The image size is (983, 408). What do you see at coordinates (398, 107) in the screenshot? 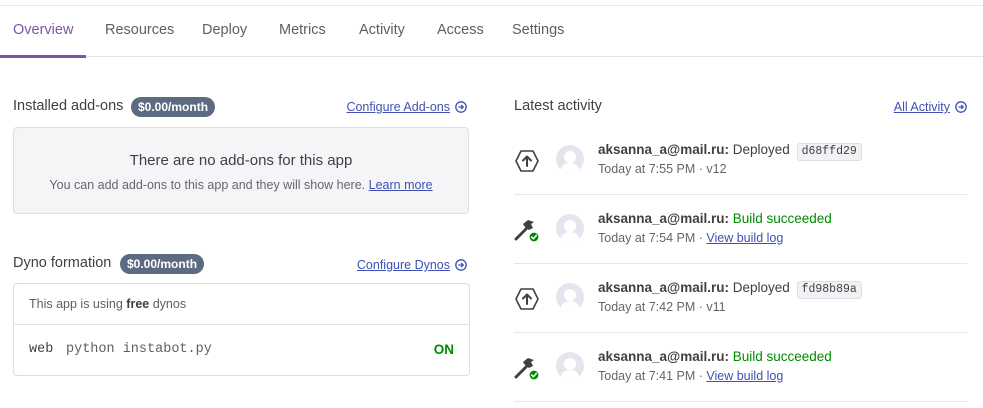
I see `configure-addons-label: Configure Add-ons` at bounding box center [398, 107].